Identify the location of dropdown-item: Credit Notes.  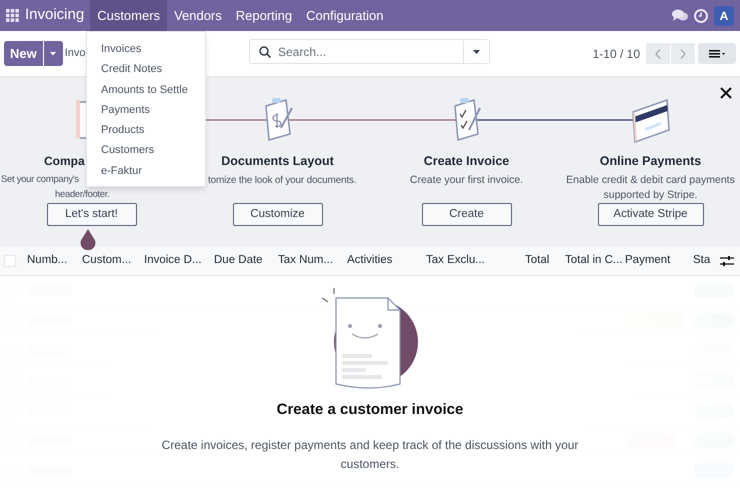
(146, 69).